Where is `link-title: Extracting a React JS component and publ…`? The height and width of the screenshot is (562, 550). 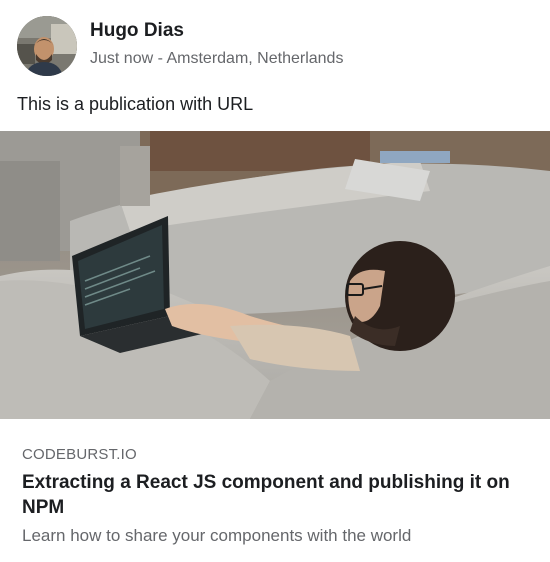
link-title: Extracting a React JS component and publ… is located at coordinates (272, 495).